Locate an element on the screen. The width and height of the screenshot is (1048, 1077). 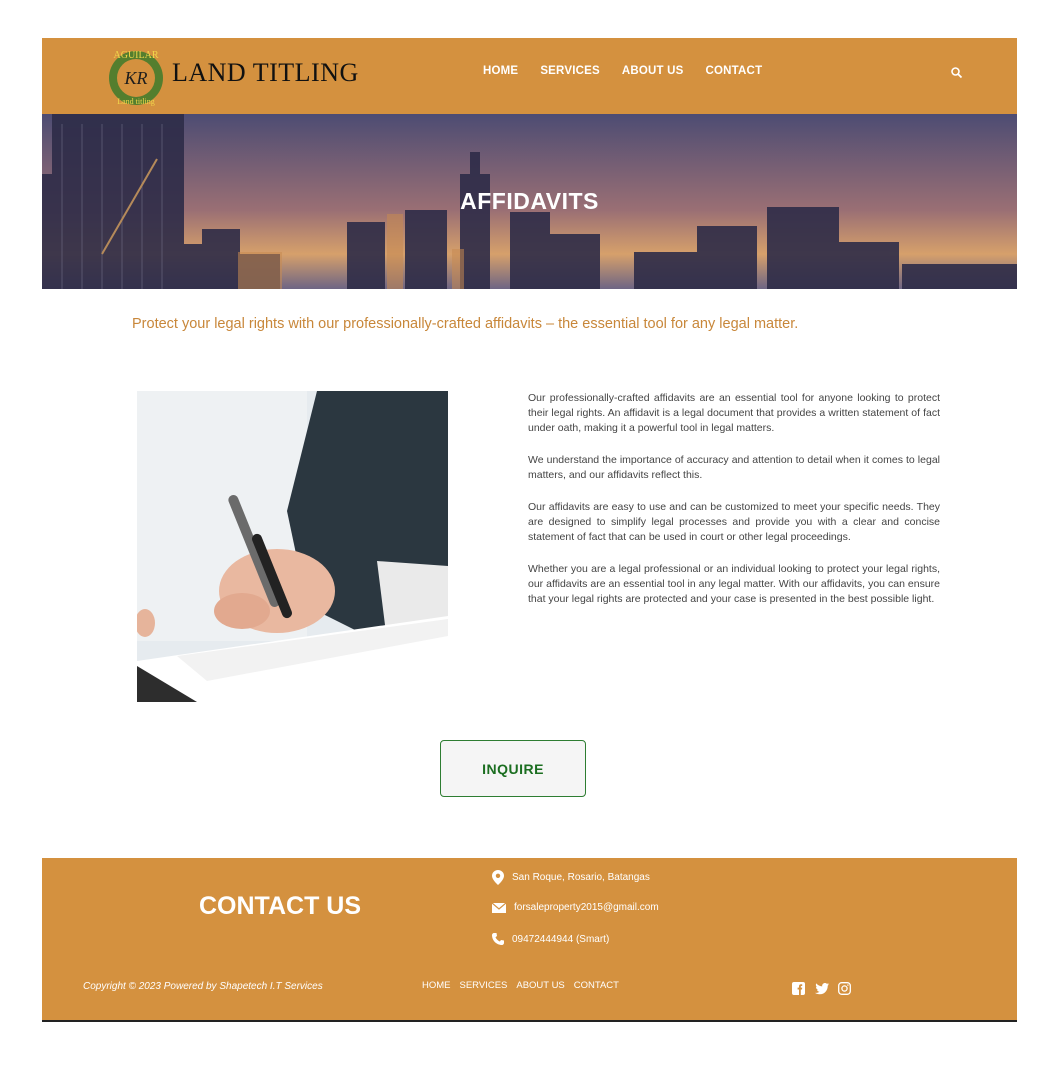
svg-text: Land titling is located at coordinates (136, 101).